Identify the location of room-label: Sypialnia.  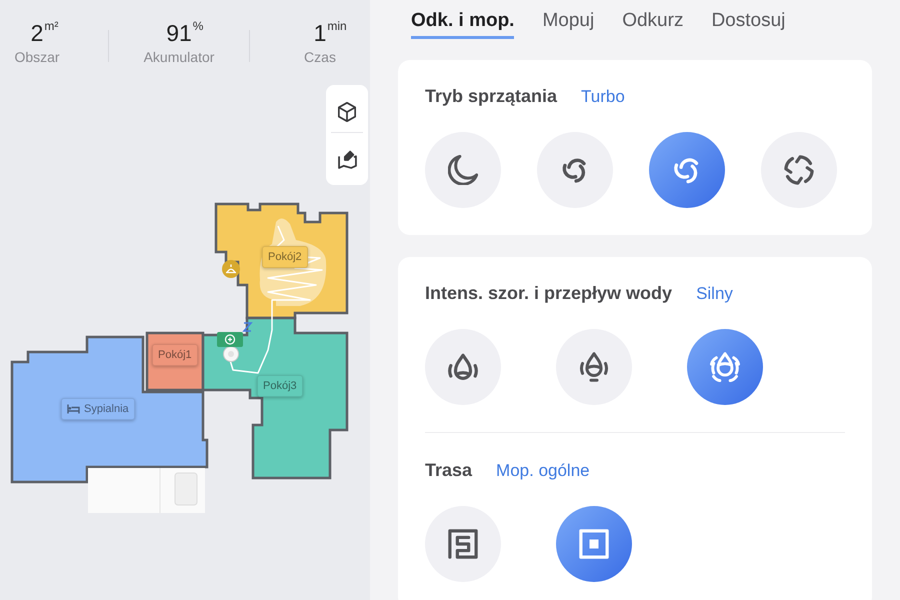
(98, 409).